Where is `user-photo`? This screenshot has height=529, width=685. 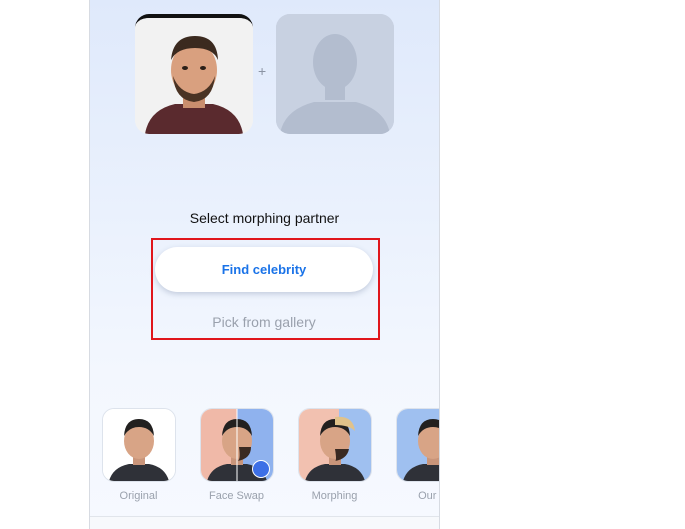
user-photo is located at coordinates (194, 74).